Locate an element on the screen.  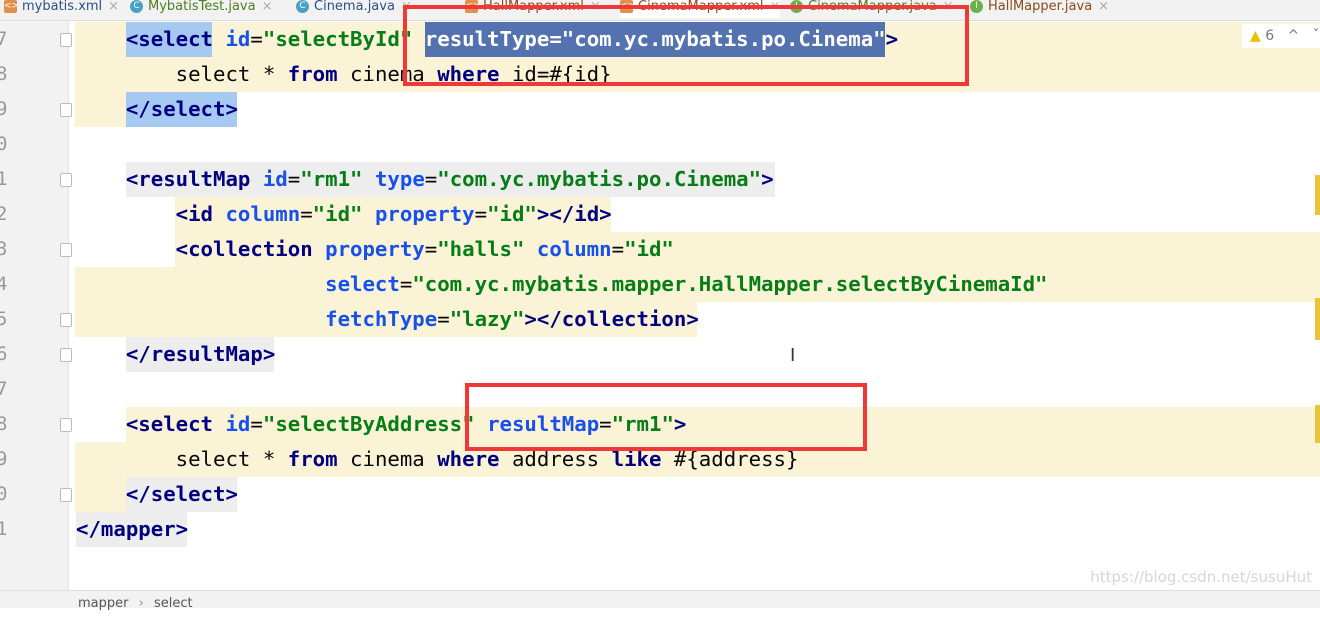
code-line: </resultMap> is located at coordinates (175, 354).